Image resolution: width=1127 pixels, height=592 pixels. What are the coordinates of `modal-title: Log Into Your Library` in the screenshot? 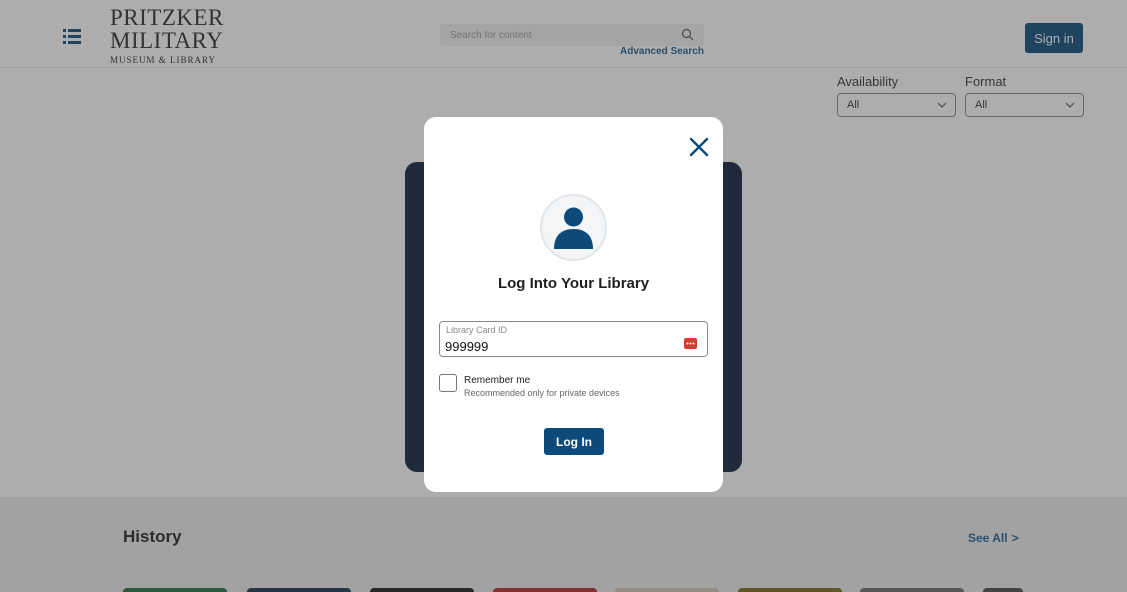 It's located at (573, 283).